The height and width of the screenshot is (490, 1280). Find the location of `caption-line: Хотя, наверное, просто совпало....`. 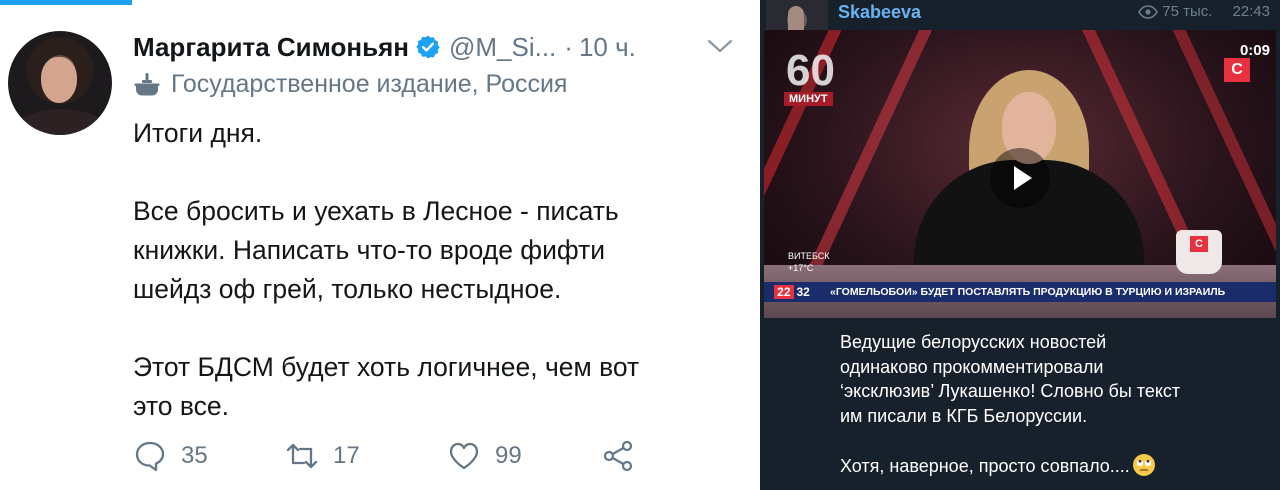

caption-line: Хотя, наверное, просто совпало.... is located at coordinates (985, 465).